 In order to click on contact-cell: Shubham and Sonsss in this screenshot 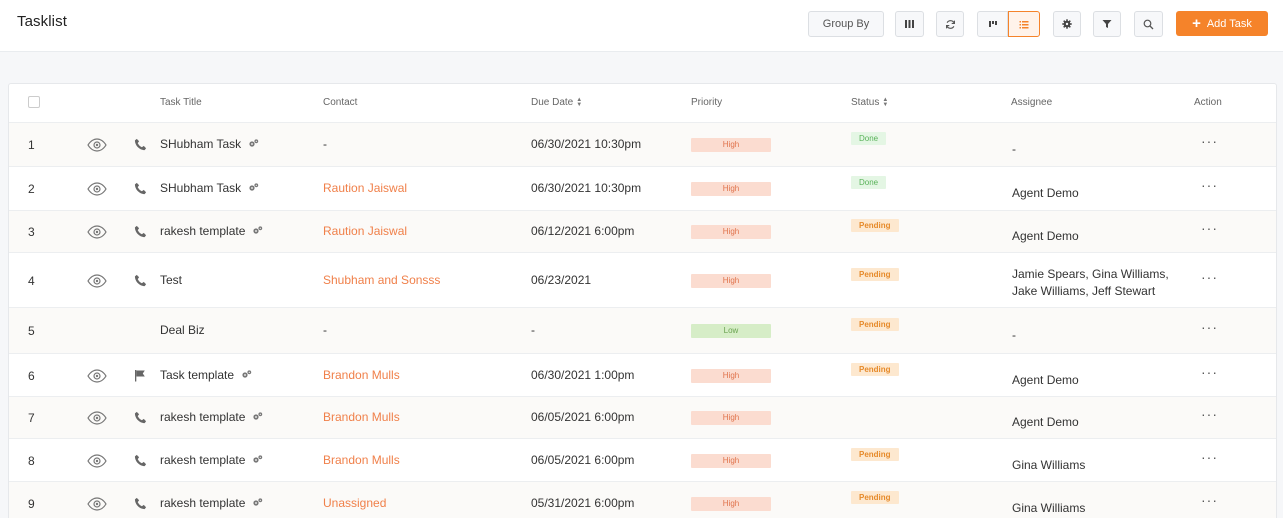, I will do `click(381, 280)`.